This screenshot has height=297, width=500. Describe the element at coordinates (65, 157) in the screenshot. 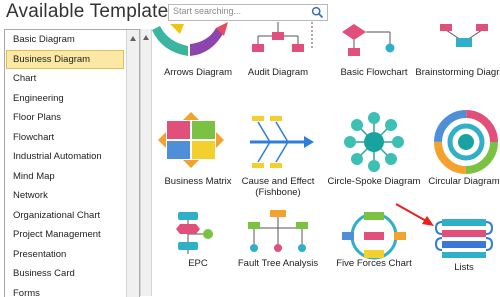

I see `sidebar-item-industrial-automation: Industrial Automation` at that location.